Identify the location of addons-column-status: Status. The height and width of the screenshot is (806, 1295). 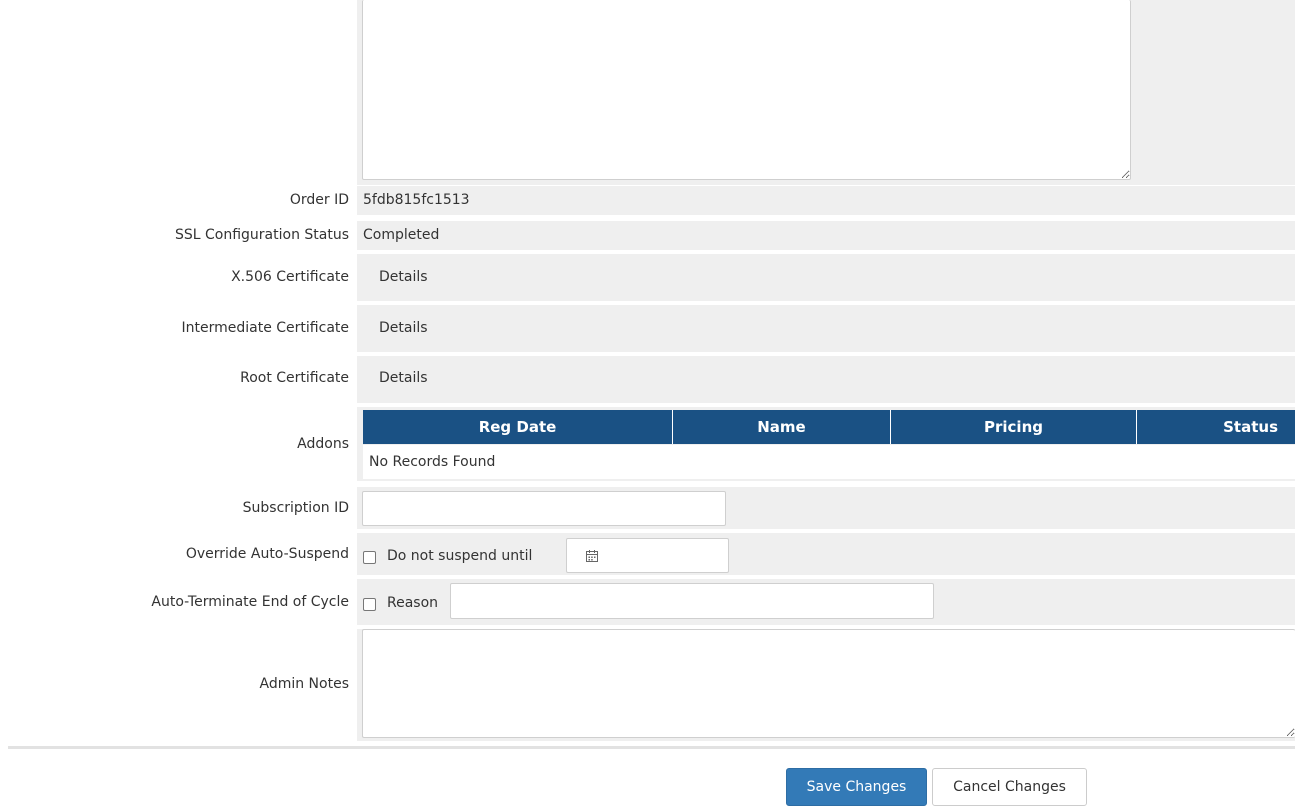
(1216, 427).